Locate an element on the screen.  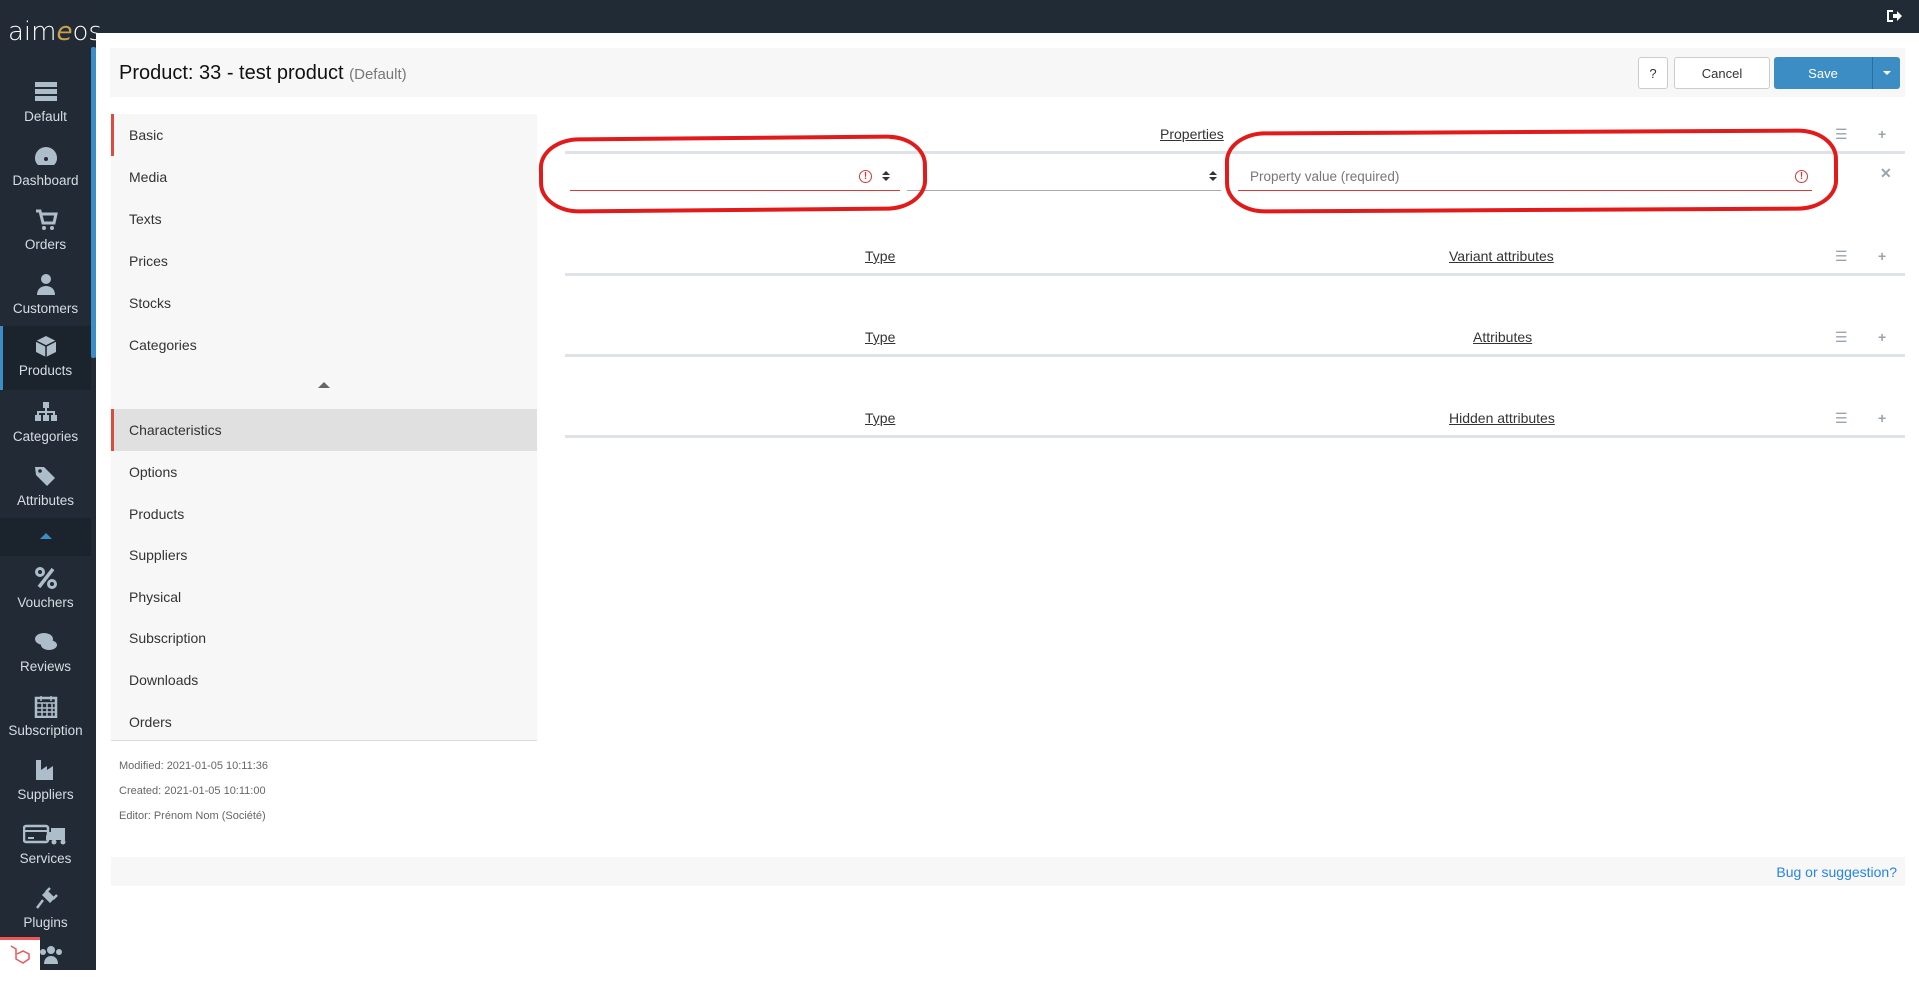
nav-tab-subscription: Subscription is located at coordinates (324, 638).